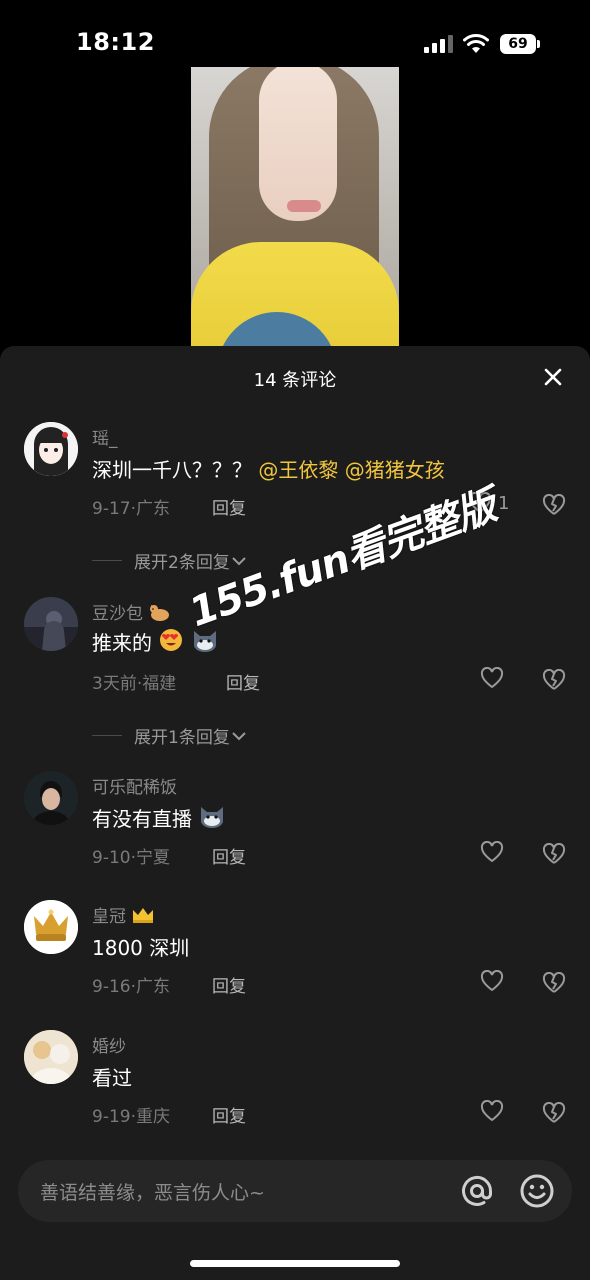 The image size is (590, 1280). I want to click on comment-text-main: 深圳一千八？？？, so click(172, 470).